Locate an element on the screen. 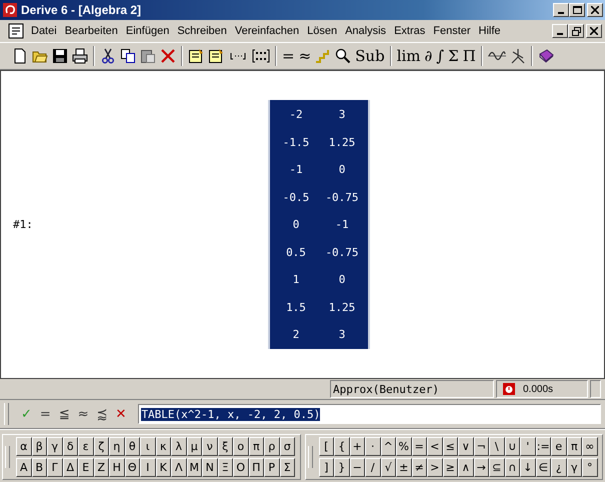 This screenshot has height=482, width=605. symbol-key: := is located at coordinates (543, 446).